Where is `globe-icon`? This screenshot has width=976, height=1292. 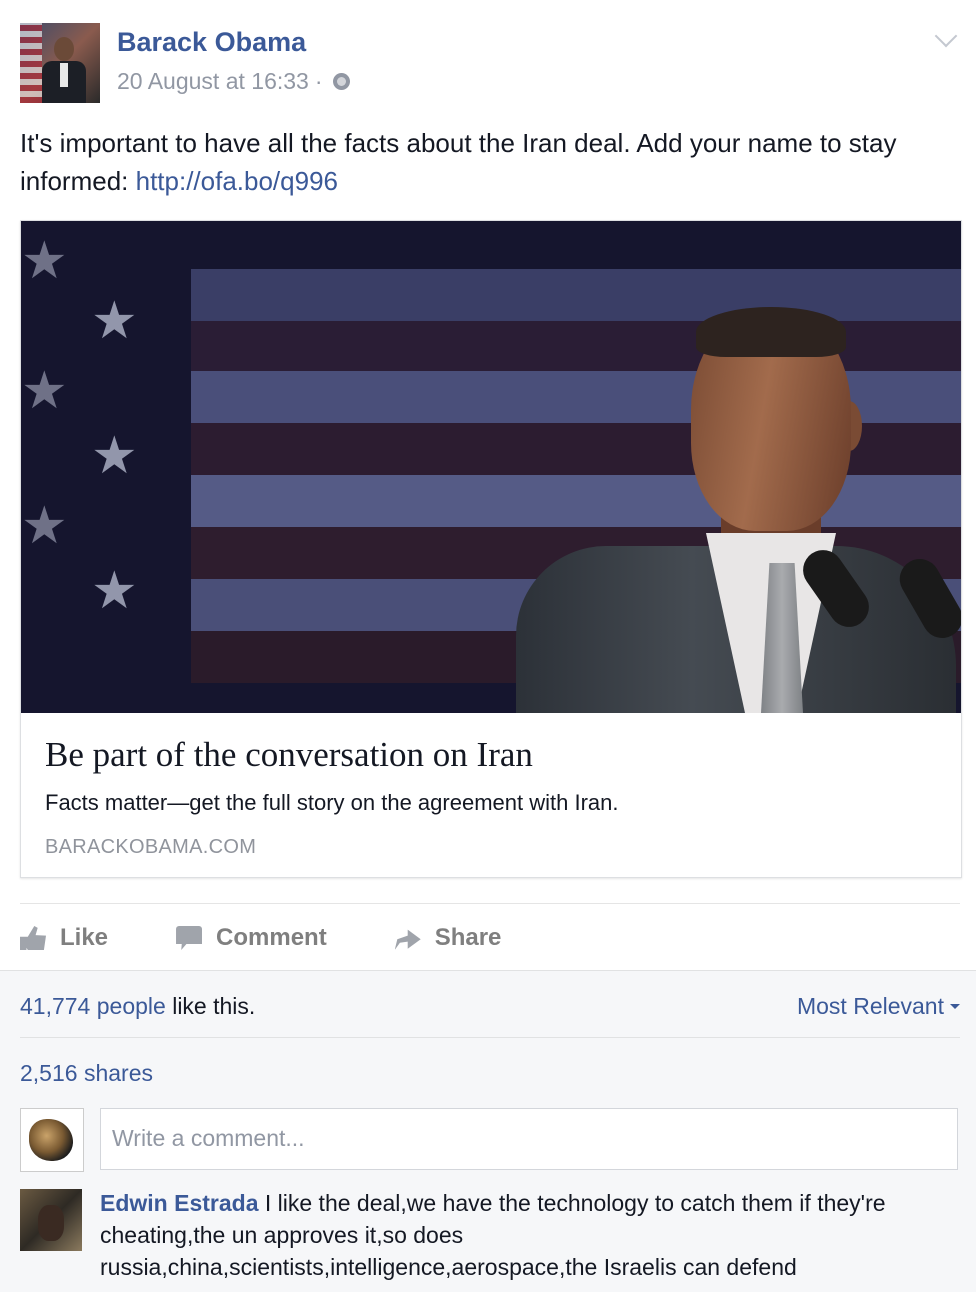 globe-icon is located at coordinates (341, 81).